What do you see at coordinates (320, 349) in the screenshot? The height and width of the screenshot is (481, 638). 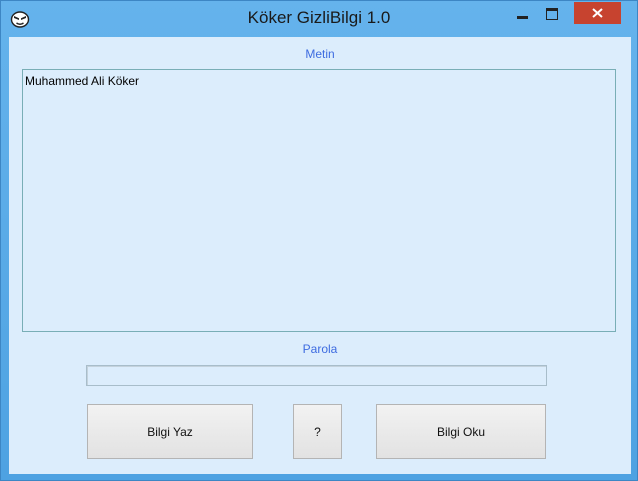 I see `parola-label: Parola` at bounding box center [320, 349].